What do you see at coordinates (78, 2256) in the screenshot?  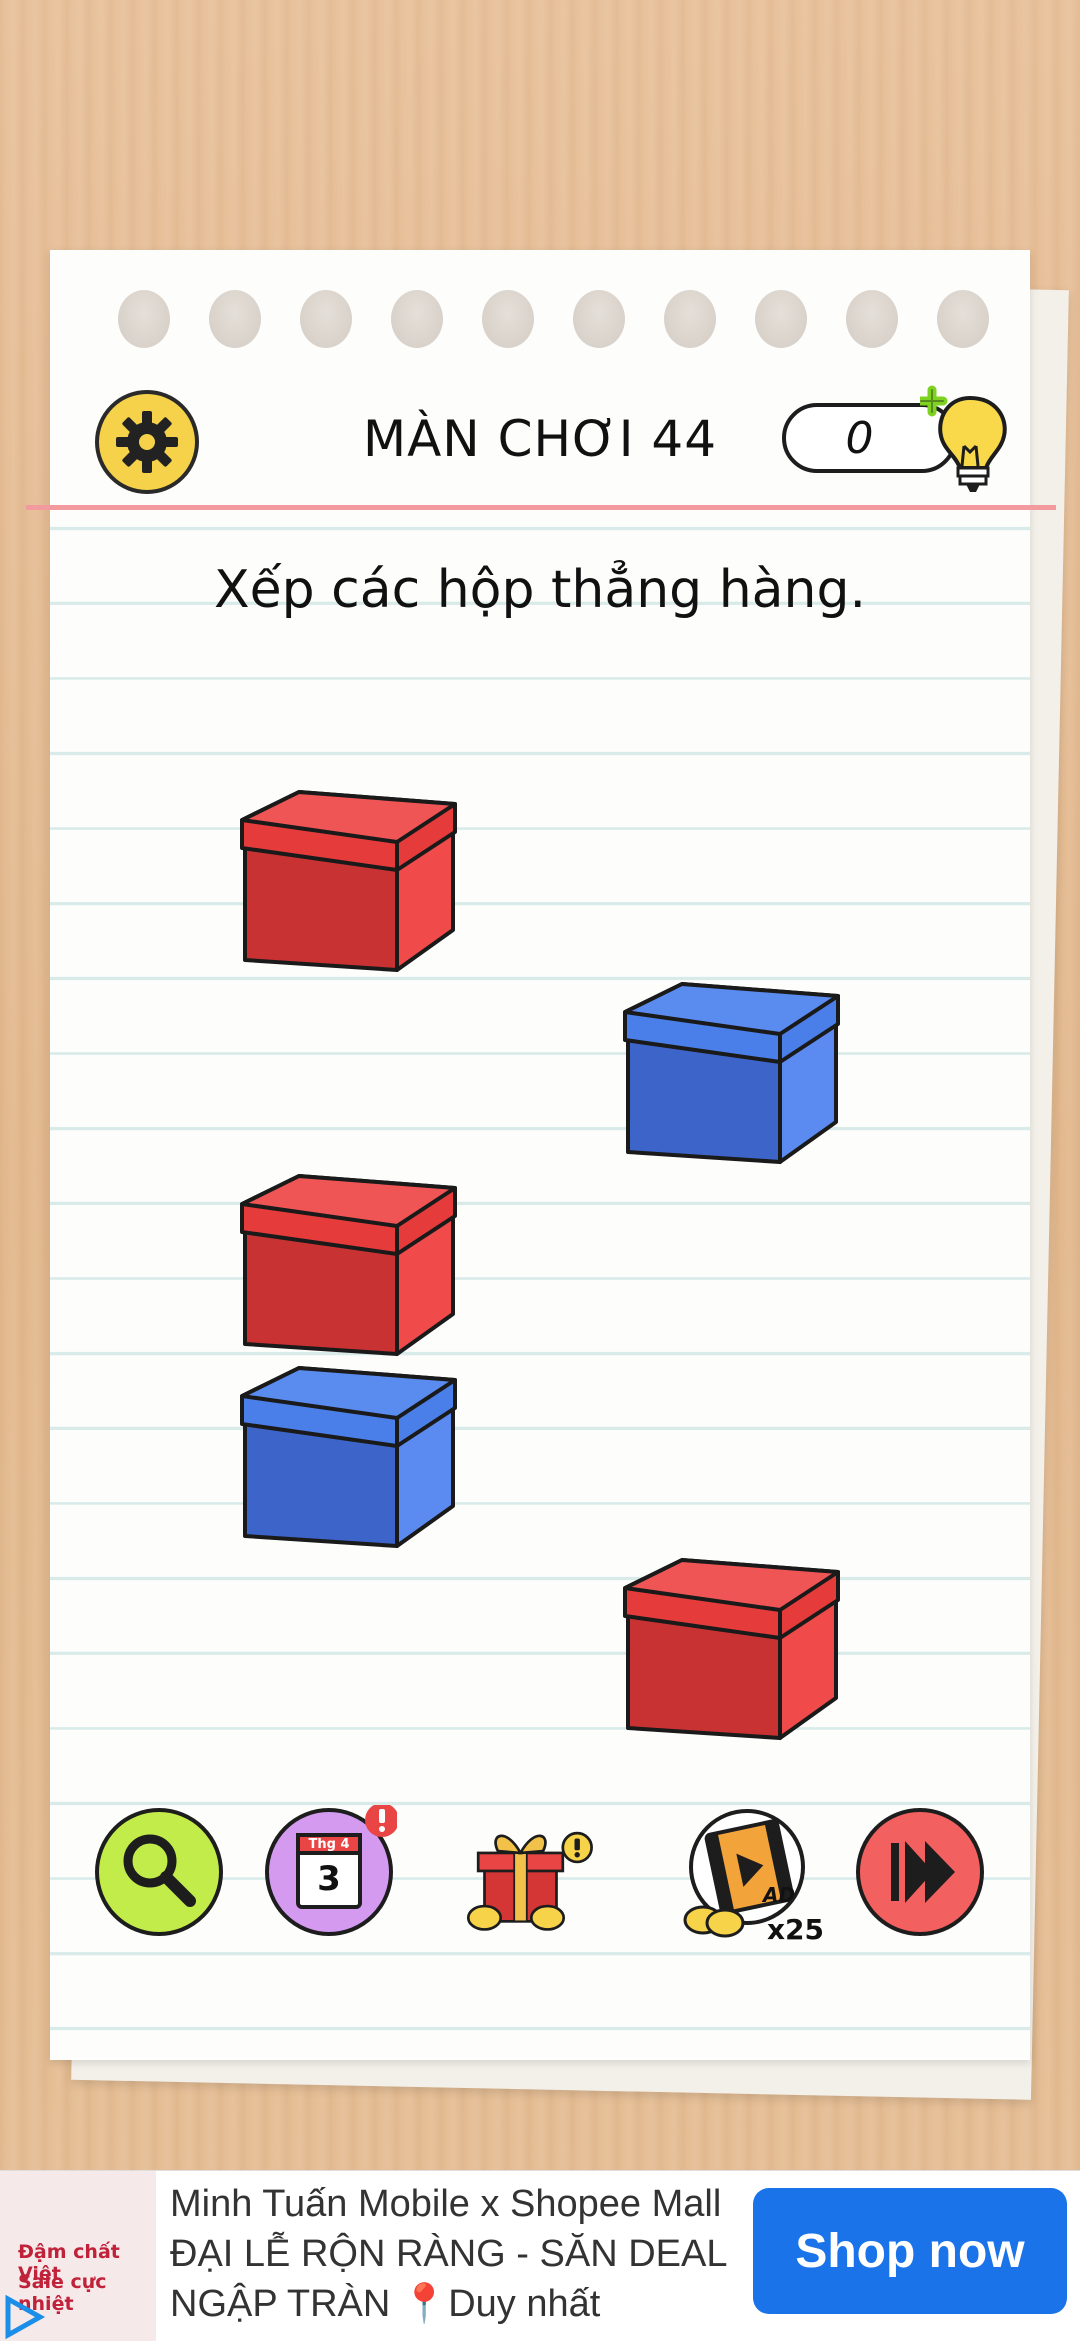 I see `ad-logo: Đậm chất Việt Sale cực nhiệt` at bounding box center [78, 2256].